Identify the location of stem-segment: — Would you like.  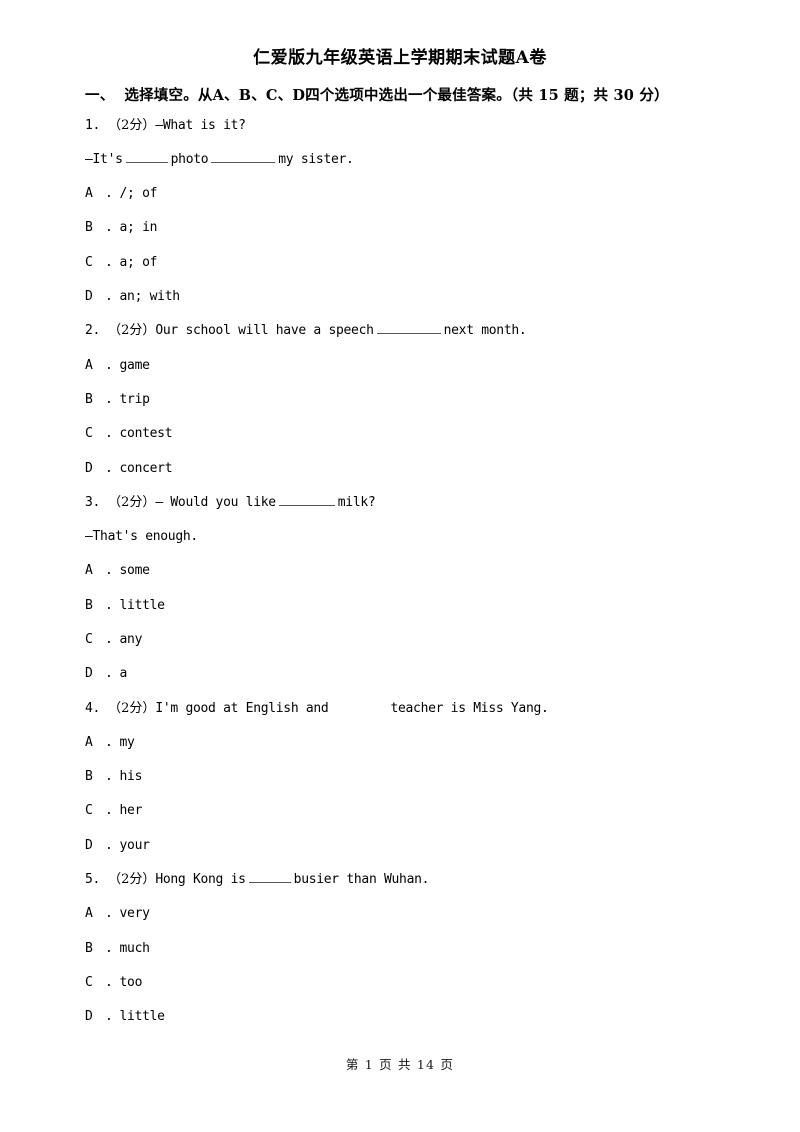
(215, 502).